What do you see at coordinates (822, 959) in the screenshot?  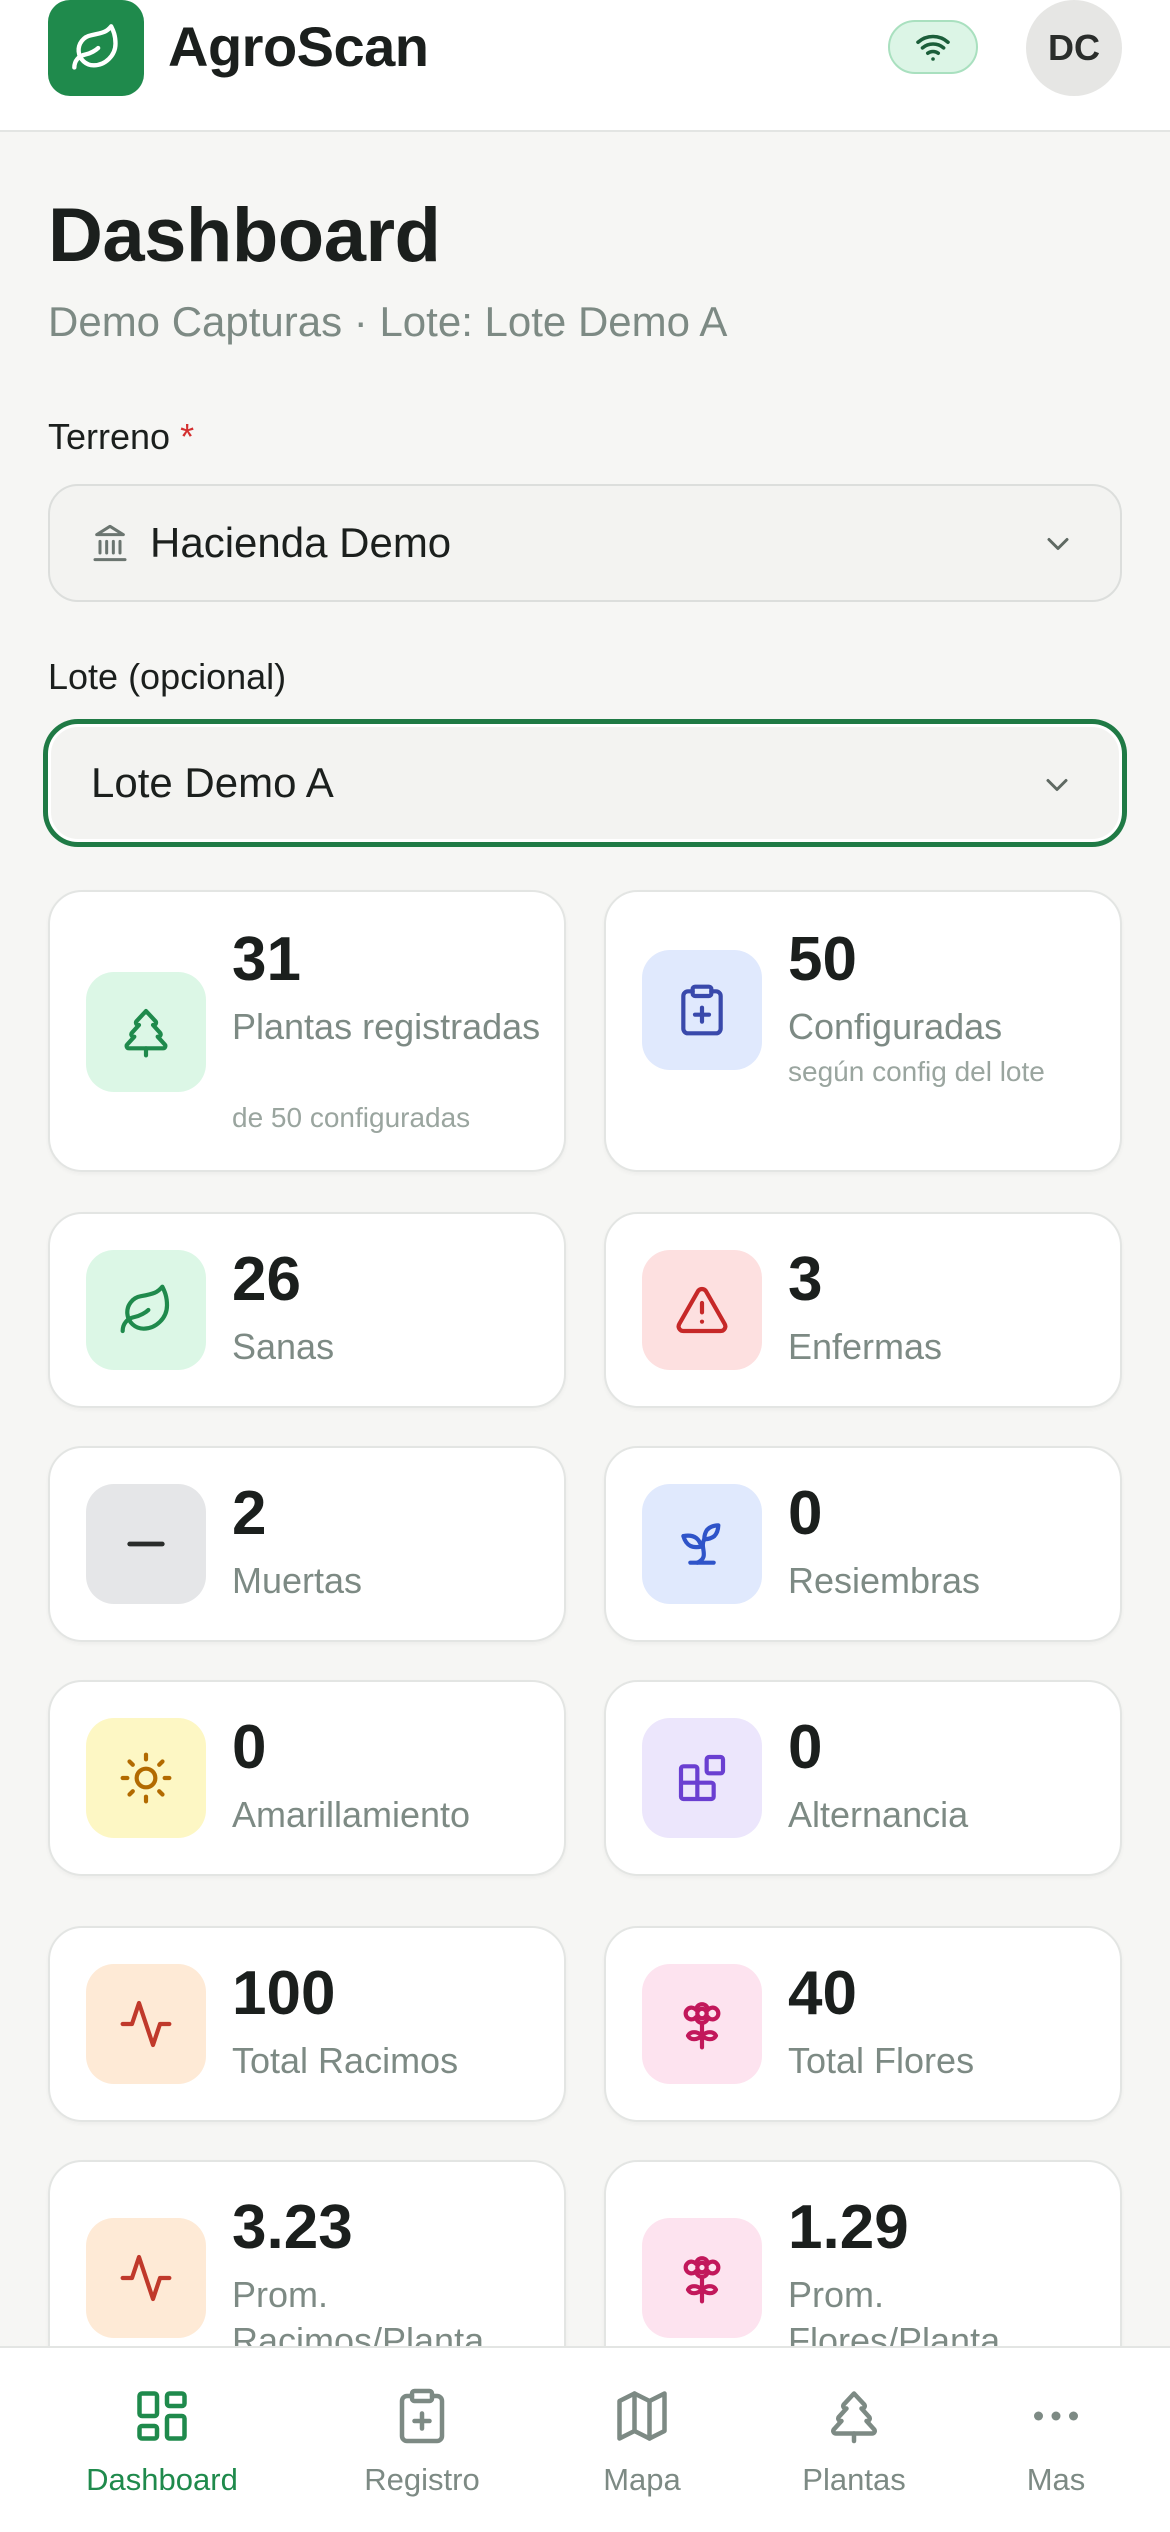 I see `stat-value: 50` at bounding box center [822, 959].